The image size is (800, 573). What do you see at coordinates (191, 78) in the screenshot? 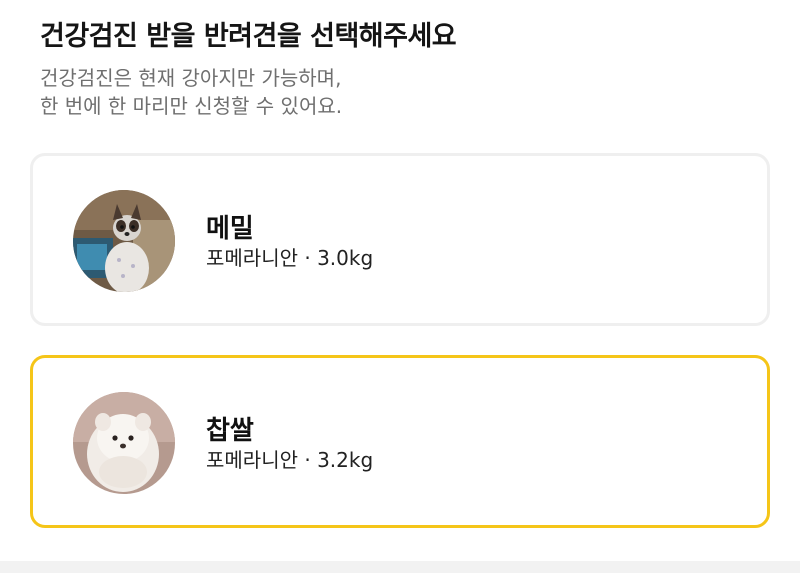
I see `subtitle-line-1: 건강검진은 현재 강아지만 가능하며,` at bounding box center [191, 78].